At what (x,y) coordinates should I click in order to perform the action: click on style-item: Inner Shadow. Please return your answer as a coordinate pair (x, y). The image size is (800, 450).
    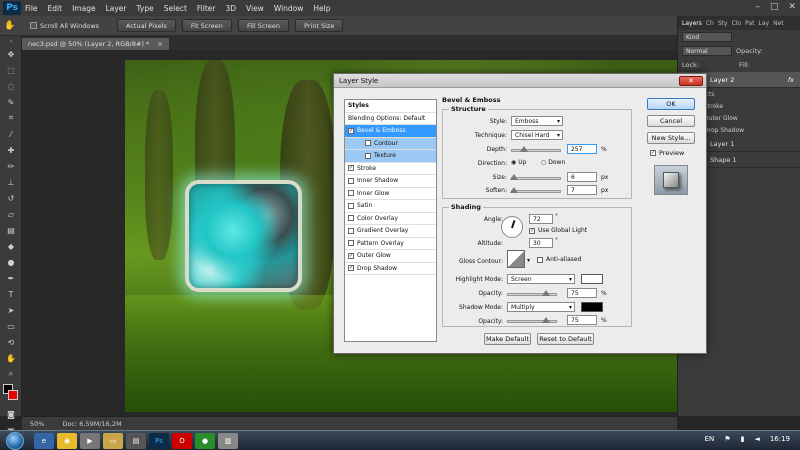
    Looking at the image, I should click on (390, 181).